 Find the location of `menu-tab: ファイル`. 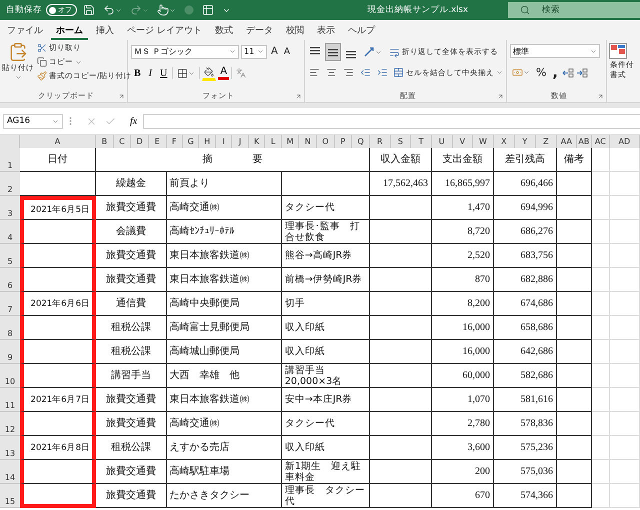

menu-tab: ファイル is located at coordinates (25, 30).